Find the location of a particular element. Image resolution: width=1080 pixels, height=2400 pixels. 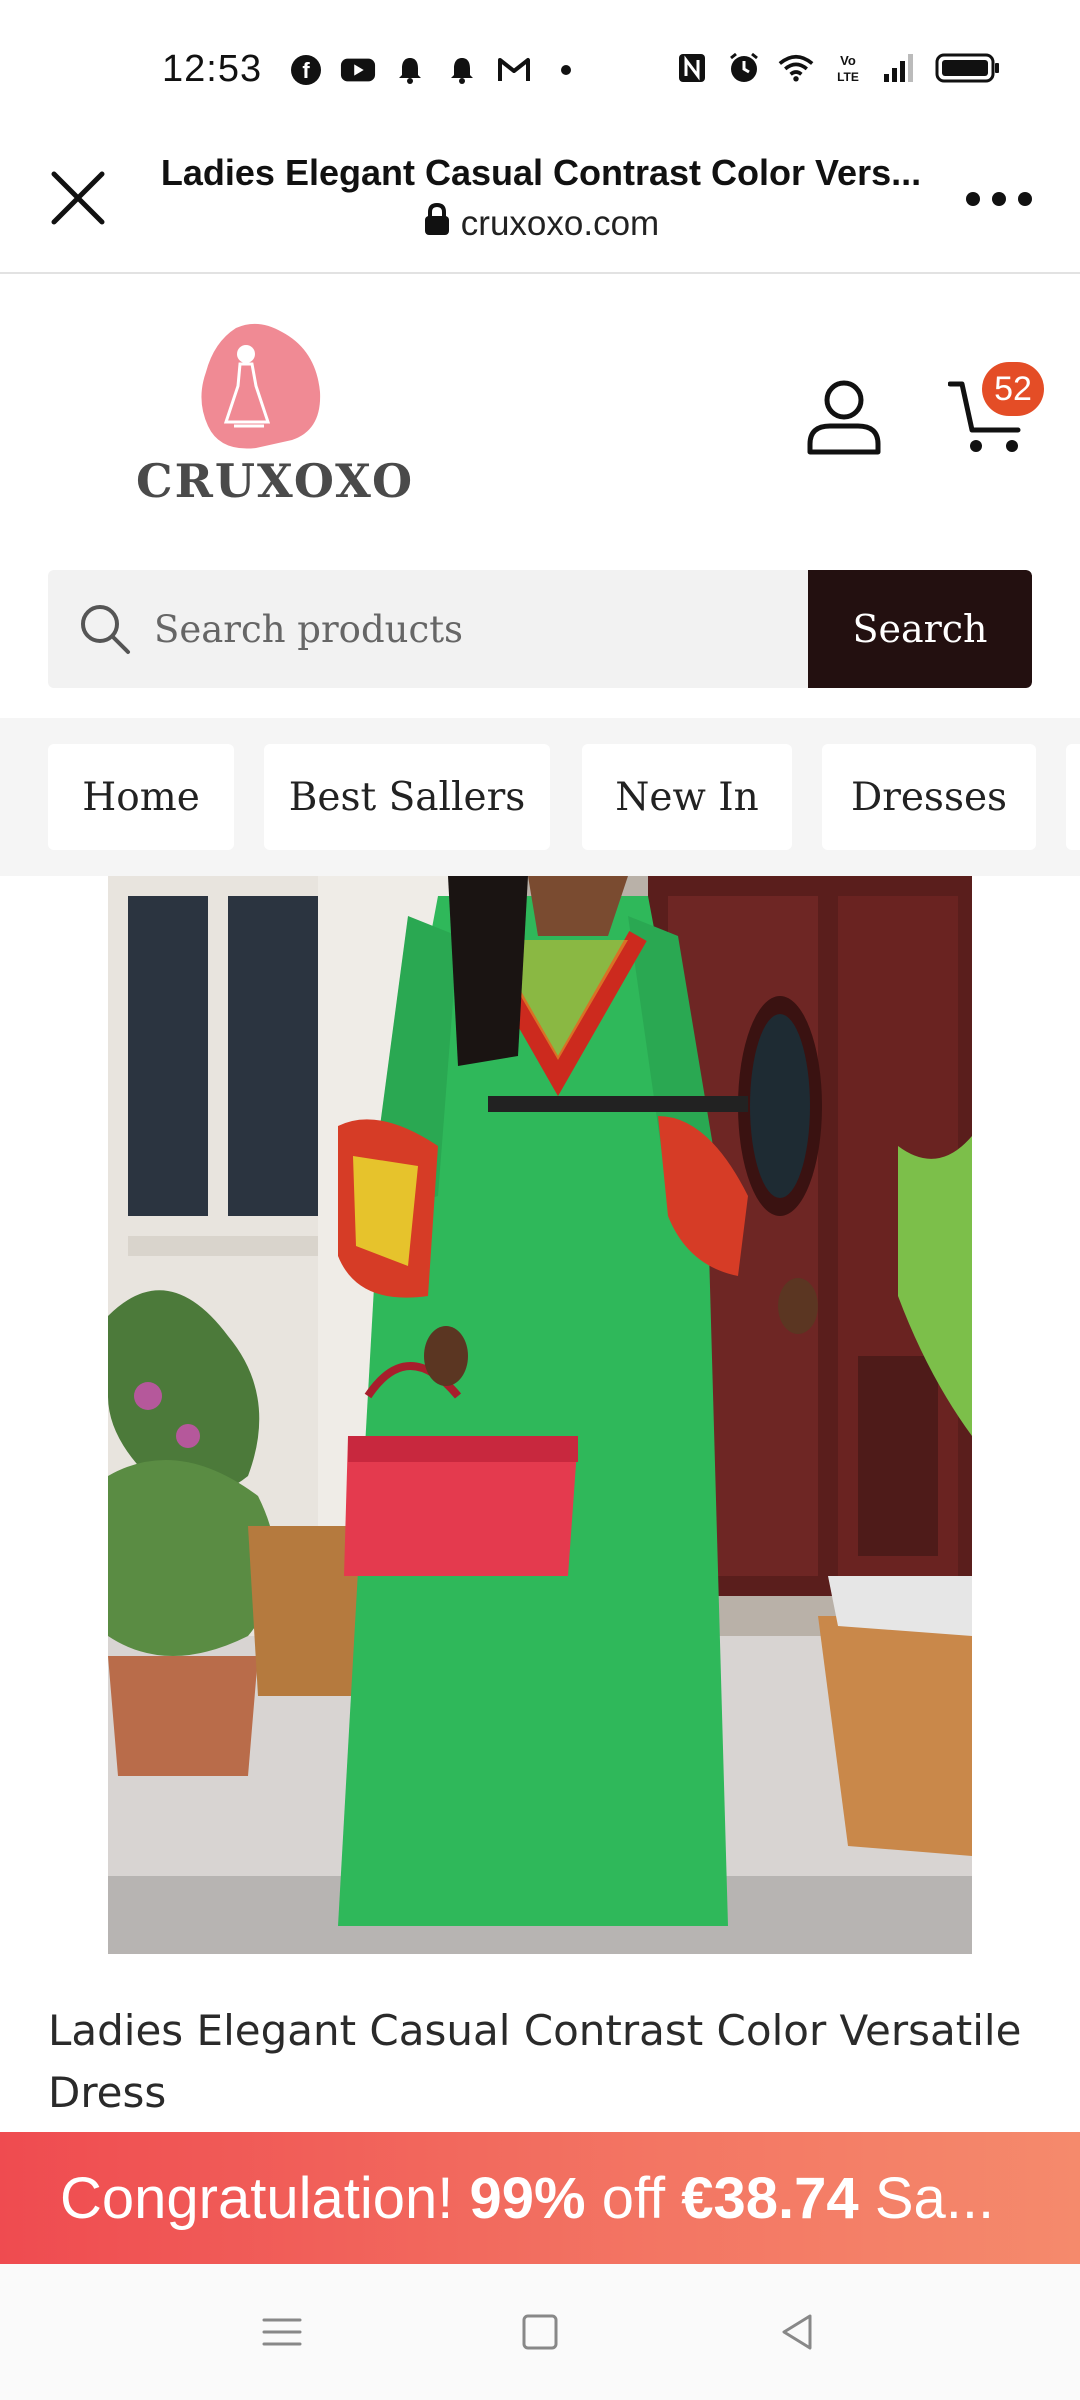

nav-item-new-in: New In is located at coordinates (687, 797).